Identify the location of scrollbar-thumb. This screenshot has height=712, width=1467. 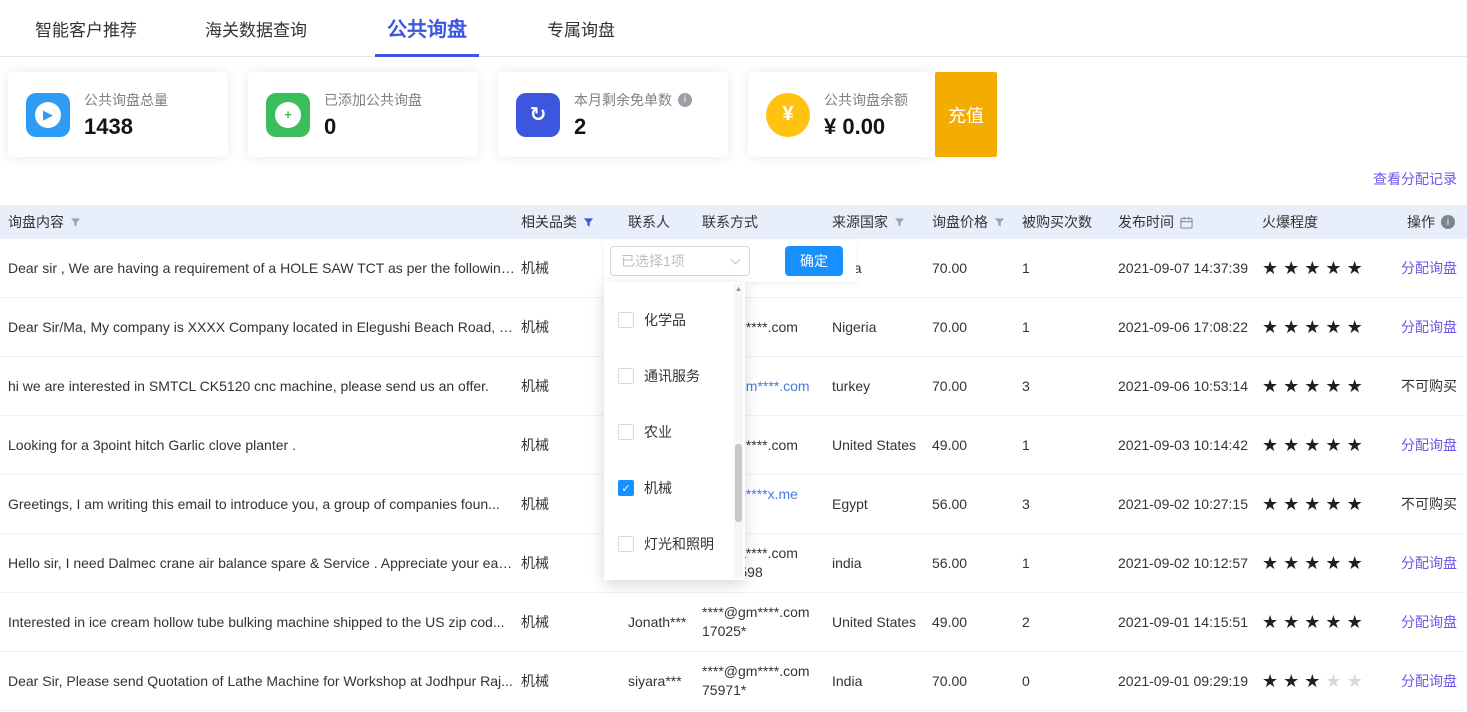
(738, 483).